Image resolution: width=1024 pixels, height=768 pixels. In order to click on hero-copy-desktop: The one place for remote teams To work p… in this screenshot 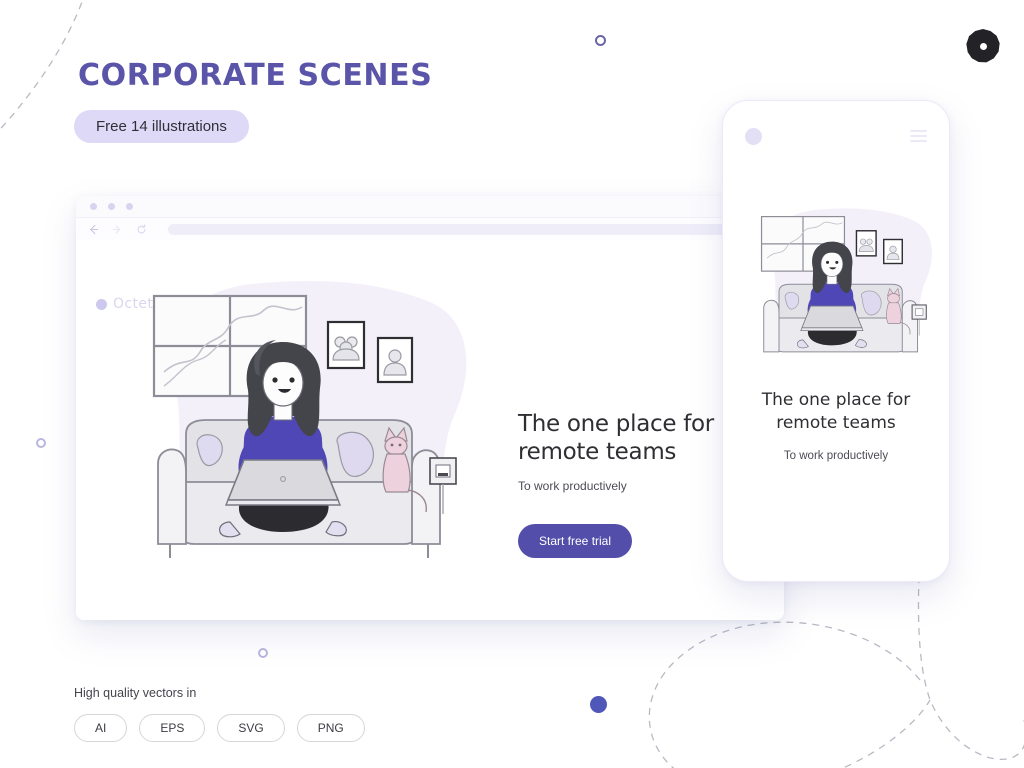, I will do `click(633, 484)`.